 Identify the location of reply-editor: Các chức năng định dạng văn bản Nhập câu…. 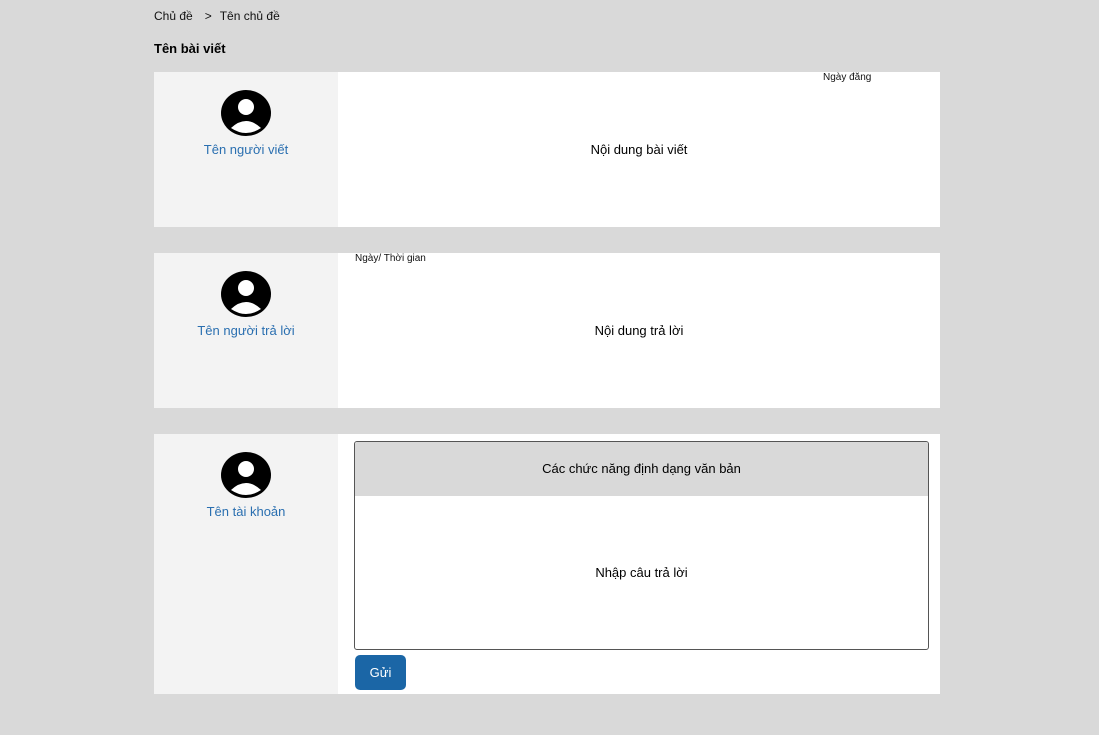
(641, 545).